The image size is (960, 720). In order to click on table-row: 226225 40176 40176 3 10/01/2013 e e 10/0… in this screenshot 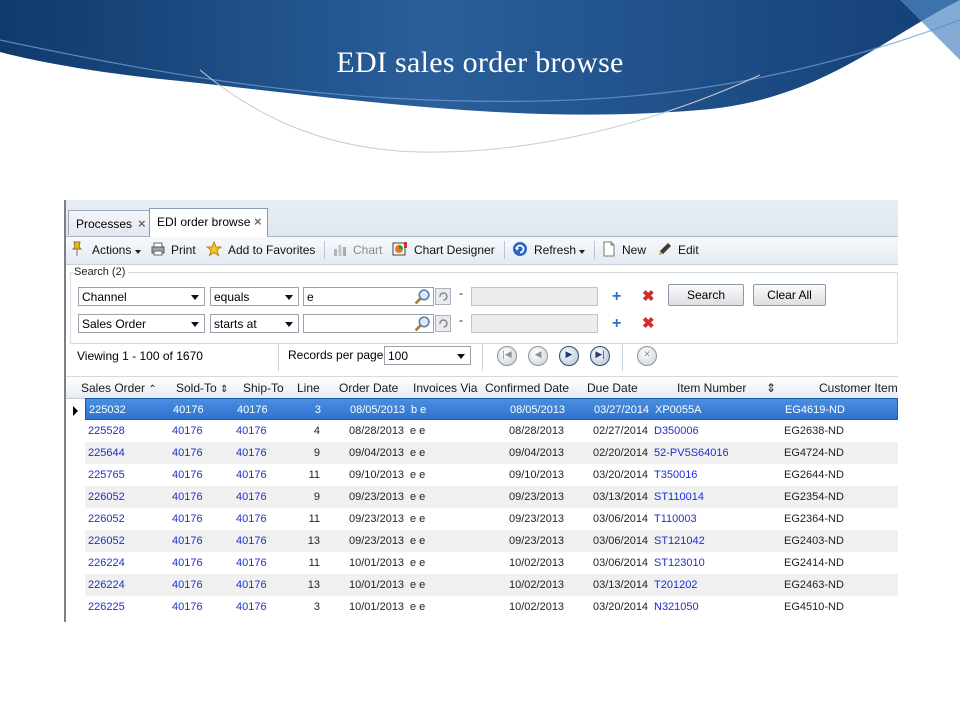, I will do `click(491, 607)`.